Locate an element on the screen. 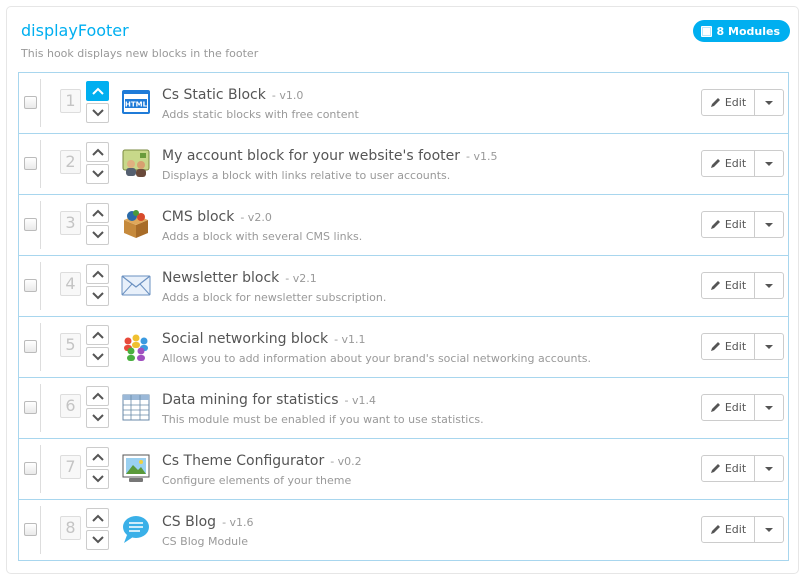 The image size is (807, 583). module-name: Data mining for statistics - v1.4 is located at coordinates (269, 400).